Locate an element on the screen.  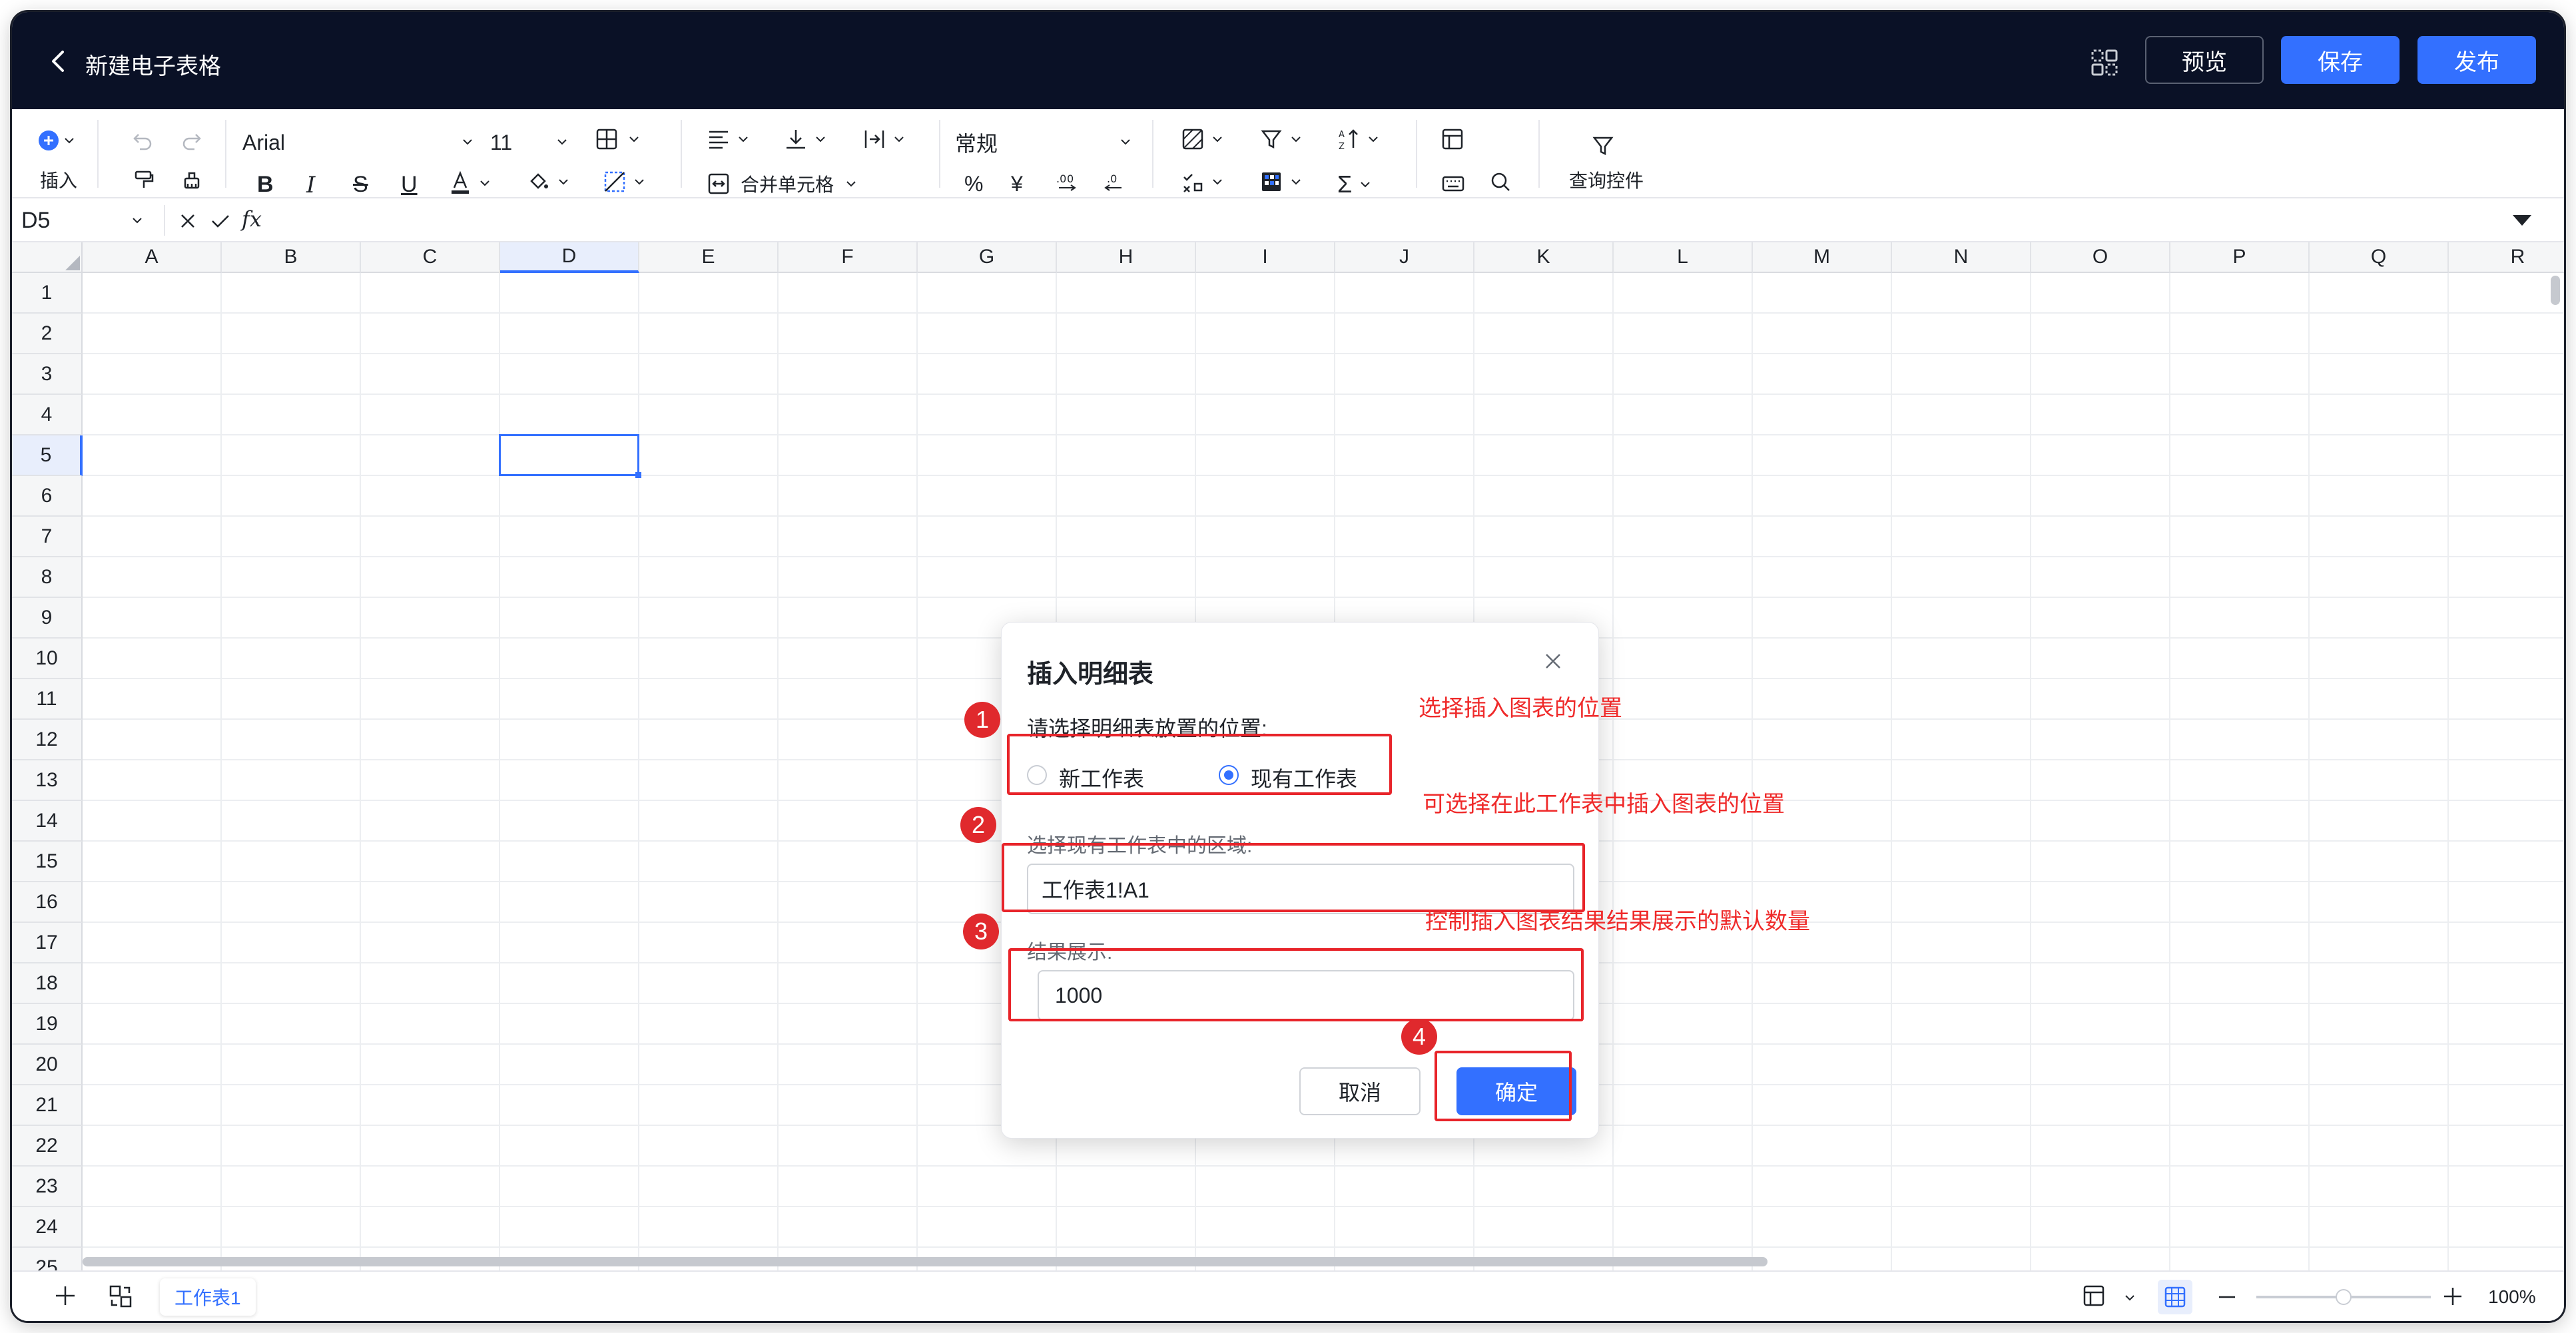
sum-button: Σ is located at coordinates (1354, 184).